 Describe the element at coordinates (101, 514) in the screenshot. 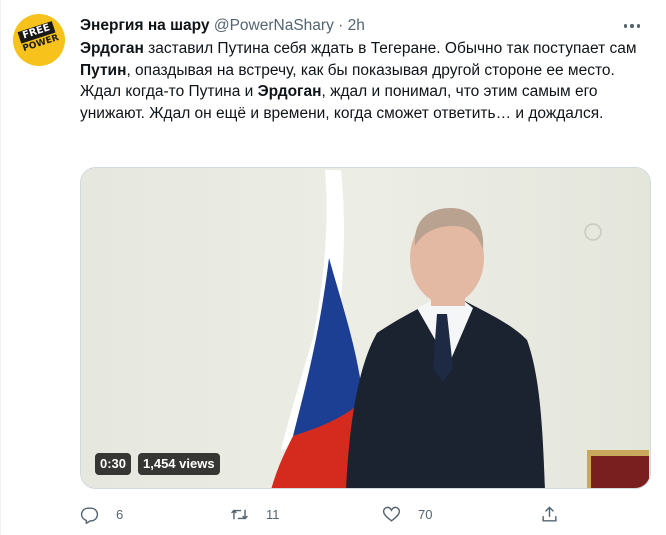

I see `reply-button: 6` at that location.